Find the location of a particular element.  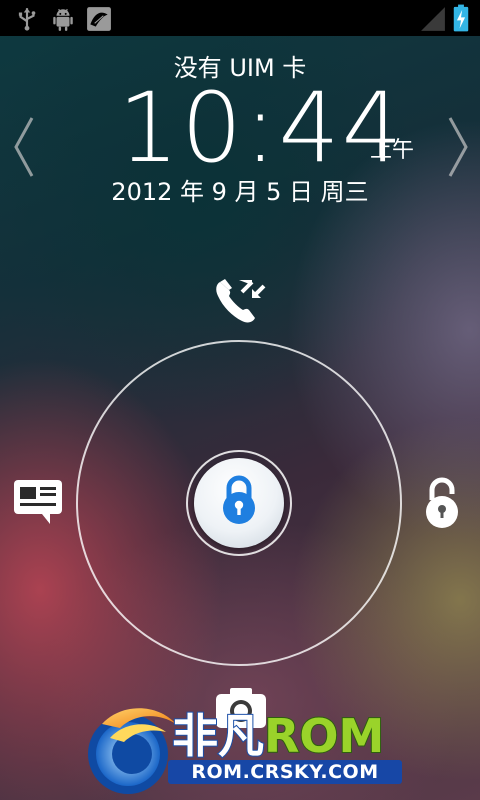

brand-logo-icon is located at coordinates (132, 751).